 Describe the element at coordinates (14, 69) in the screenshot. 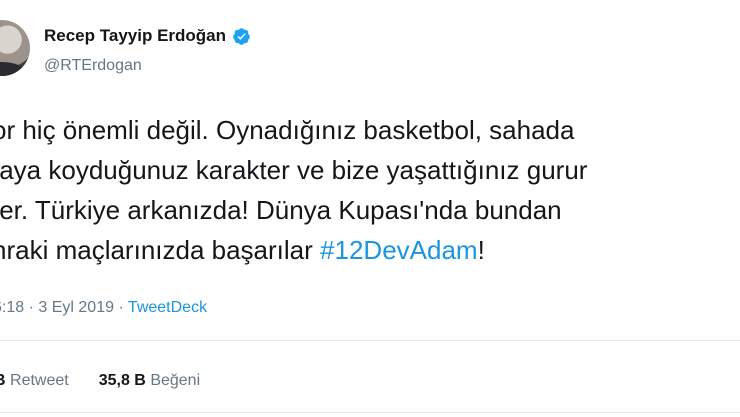

I see `avatar-shoulders` at that location.